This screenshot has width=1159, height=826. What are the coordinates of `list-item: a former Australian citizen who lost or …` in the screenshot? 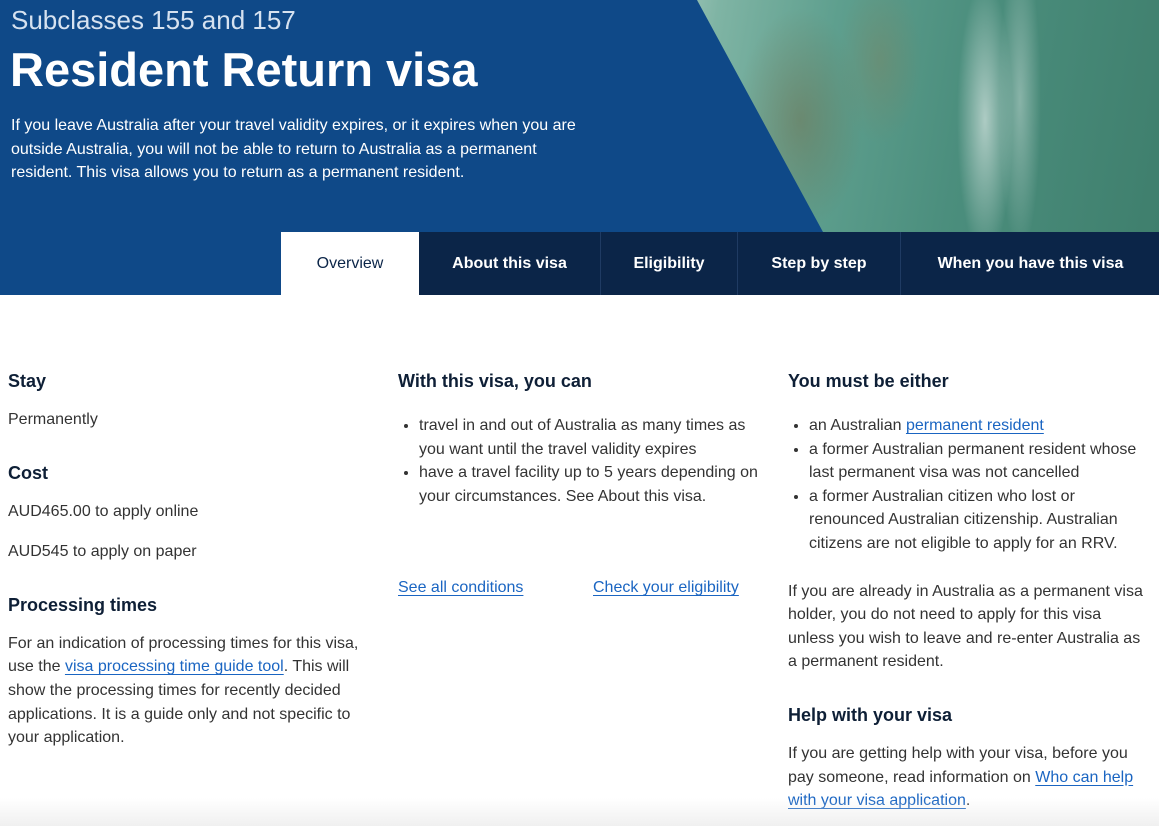 It's located at (979, 520).